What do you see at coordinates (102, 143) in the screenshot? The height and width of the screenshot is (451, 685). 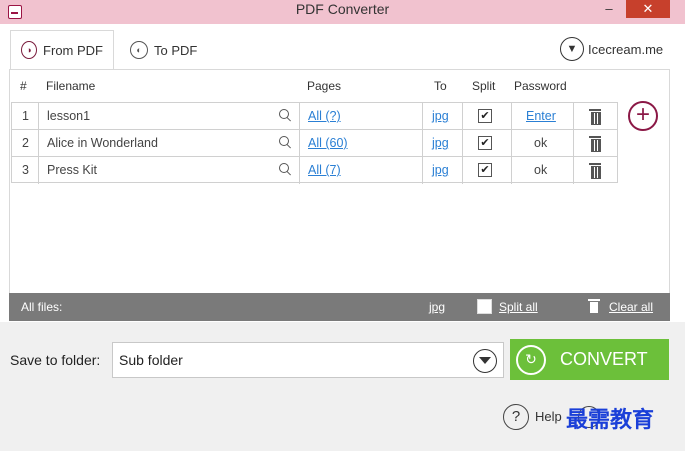 I see `row-filename: Alice in Wonderland` at bounding box center [102, 143].